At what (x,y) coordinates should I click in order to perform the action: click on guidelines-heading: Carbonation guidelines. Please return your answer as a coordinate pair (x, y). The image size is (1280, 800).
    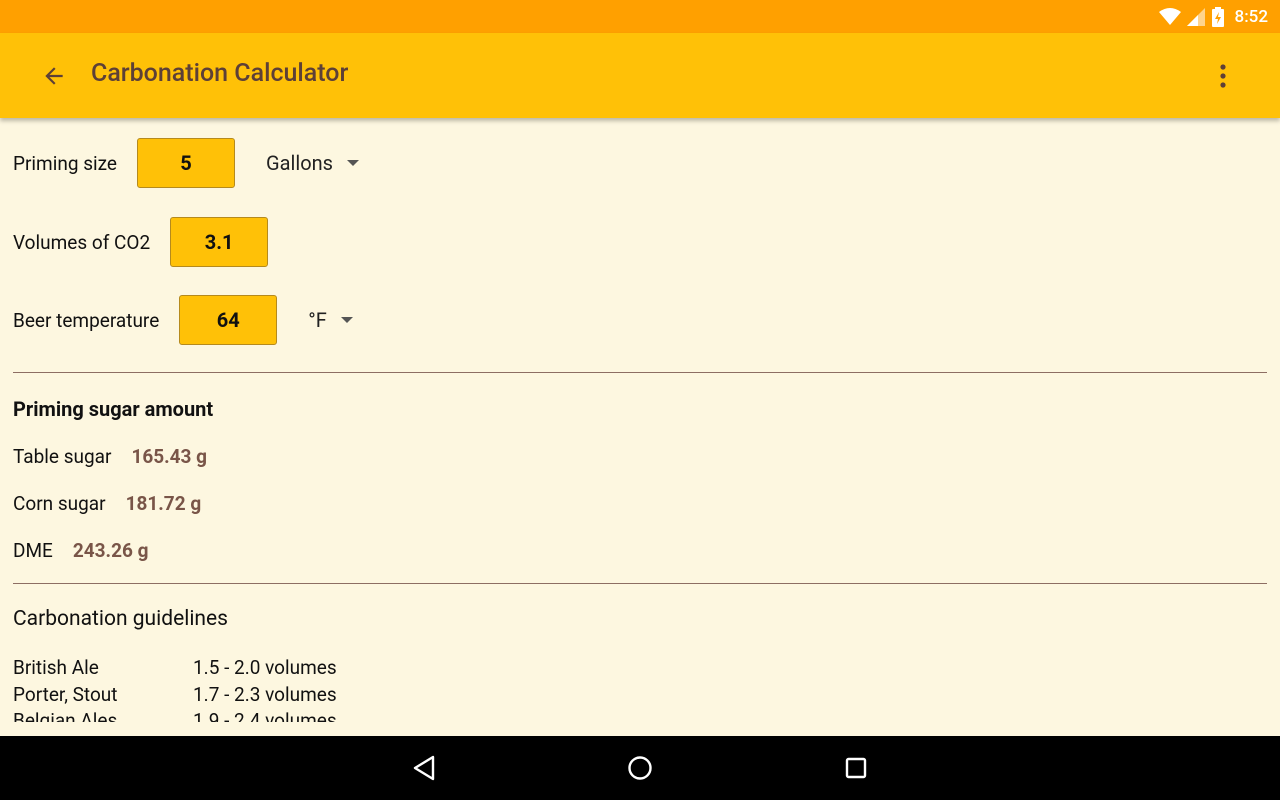
    Looking at the image, I should click on (120, 619).